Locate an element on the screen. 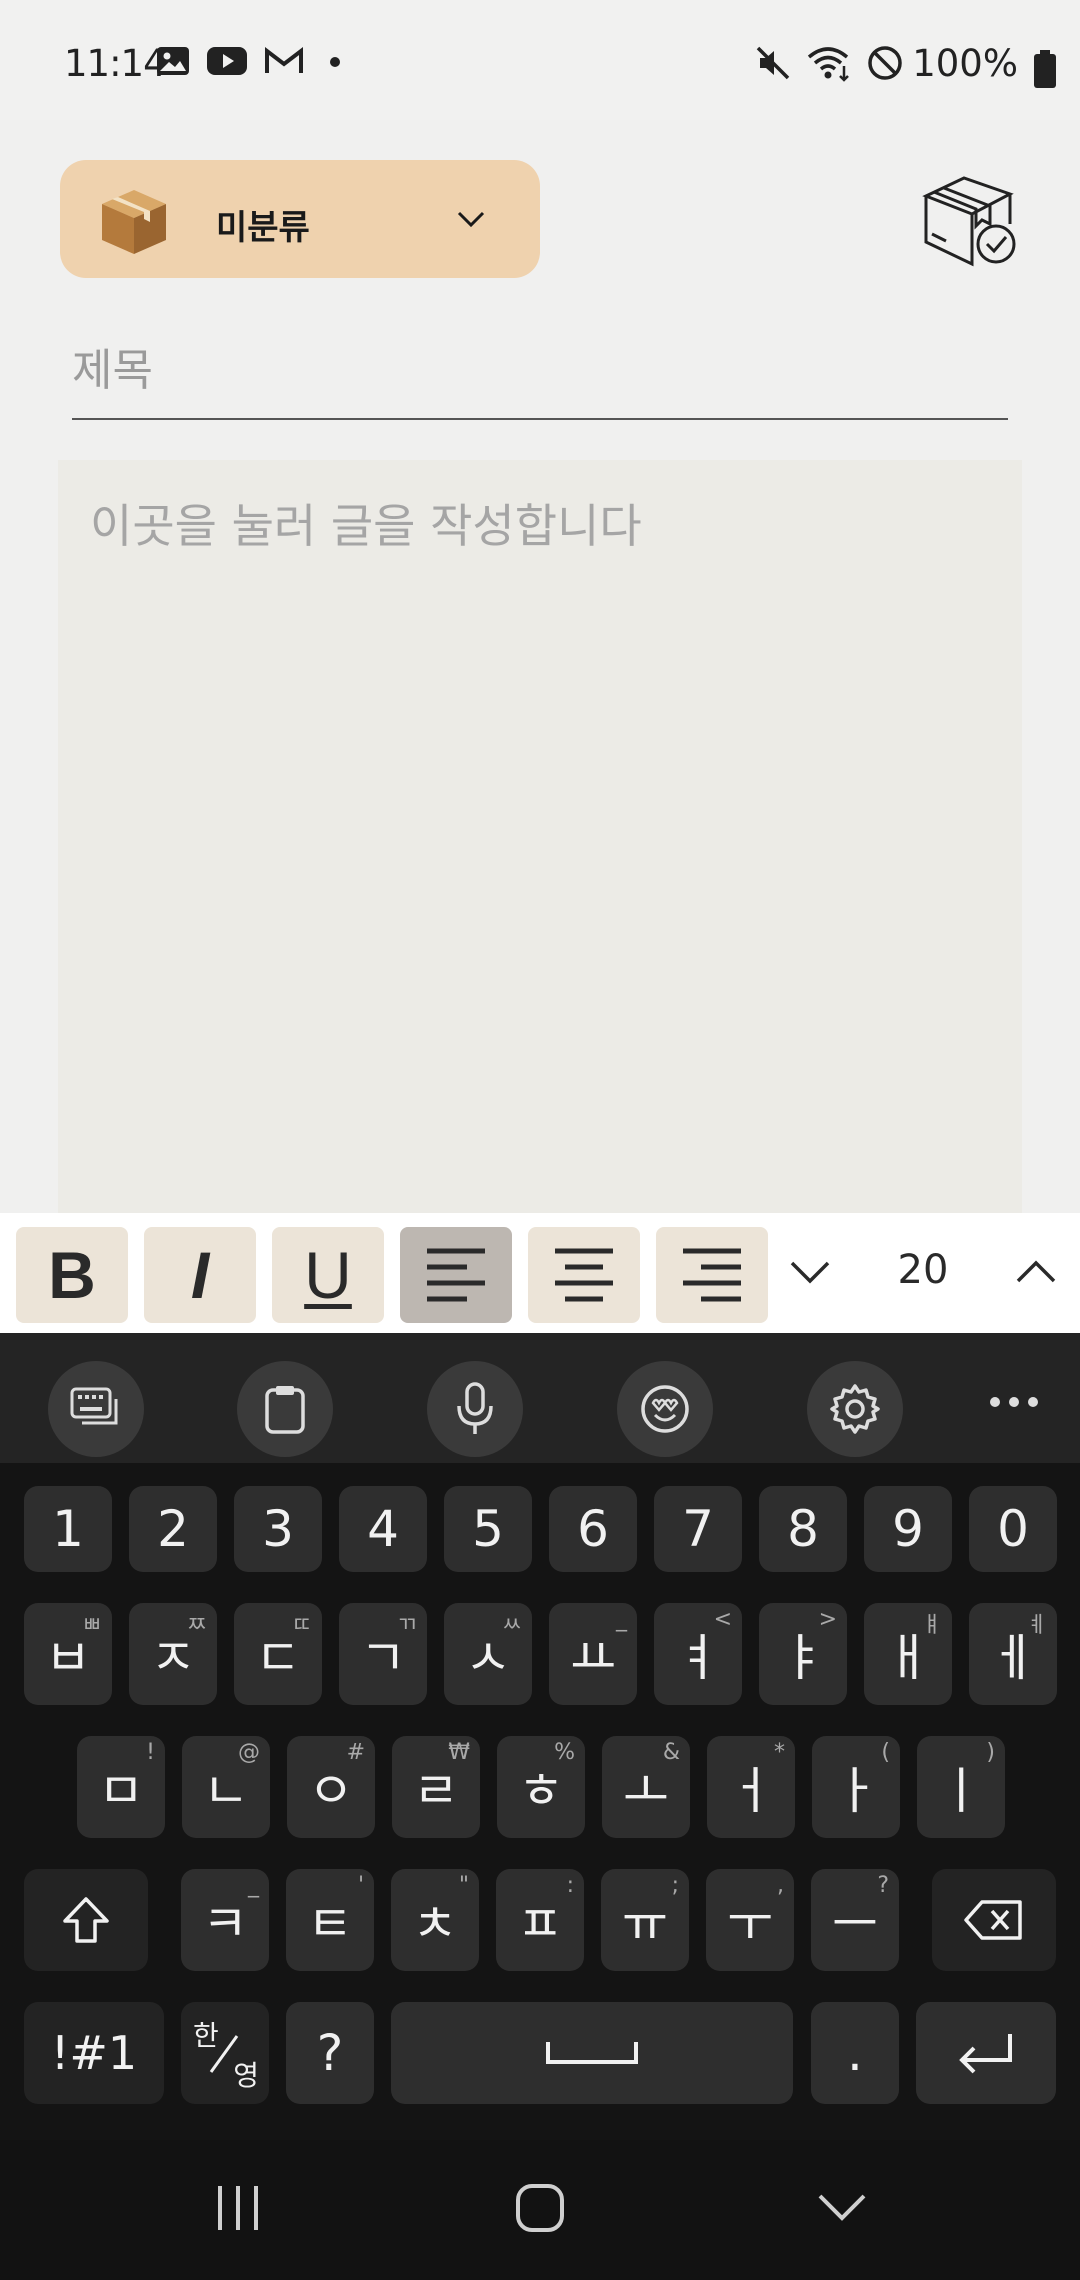  wifi-icon is located at coordinates (828, 64).